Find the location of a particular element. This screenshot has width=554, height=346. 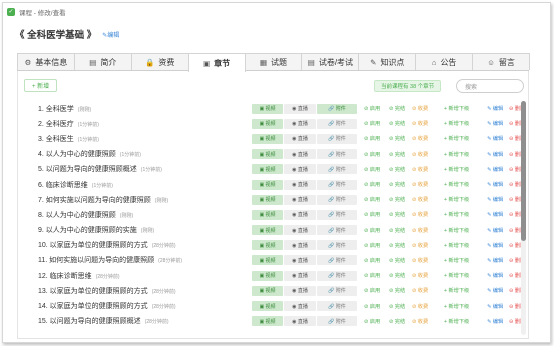

tab-0: ⚙ 基本信息 is located at coordinates (46, 61).